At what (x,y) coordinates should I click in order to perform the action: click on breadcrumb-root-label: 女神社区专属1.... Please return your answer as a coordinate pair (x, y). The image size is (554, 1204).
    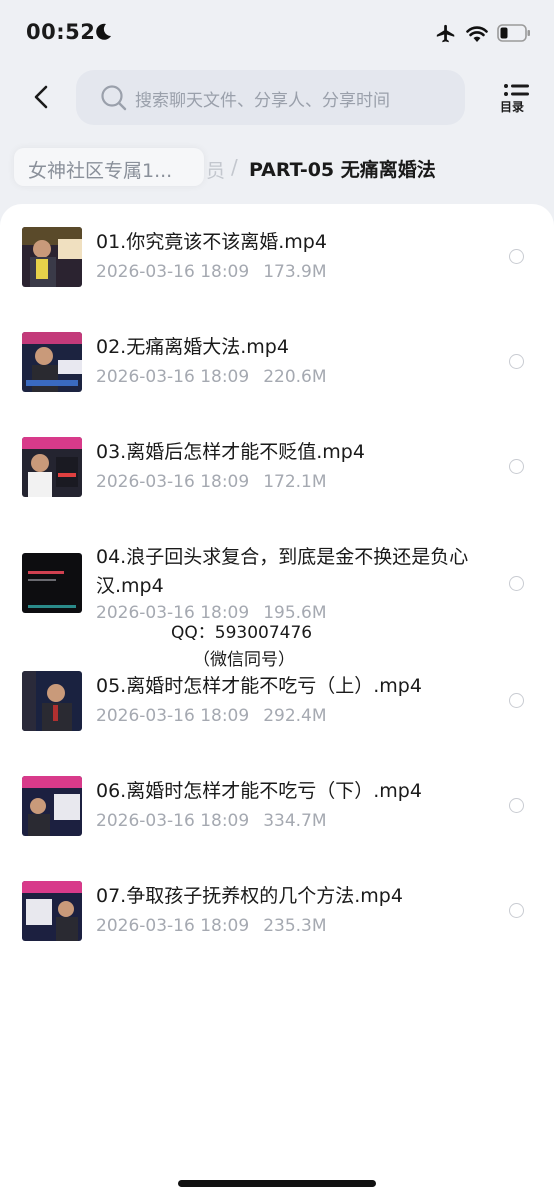
    Looking at the image, I should click on (100, 171).